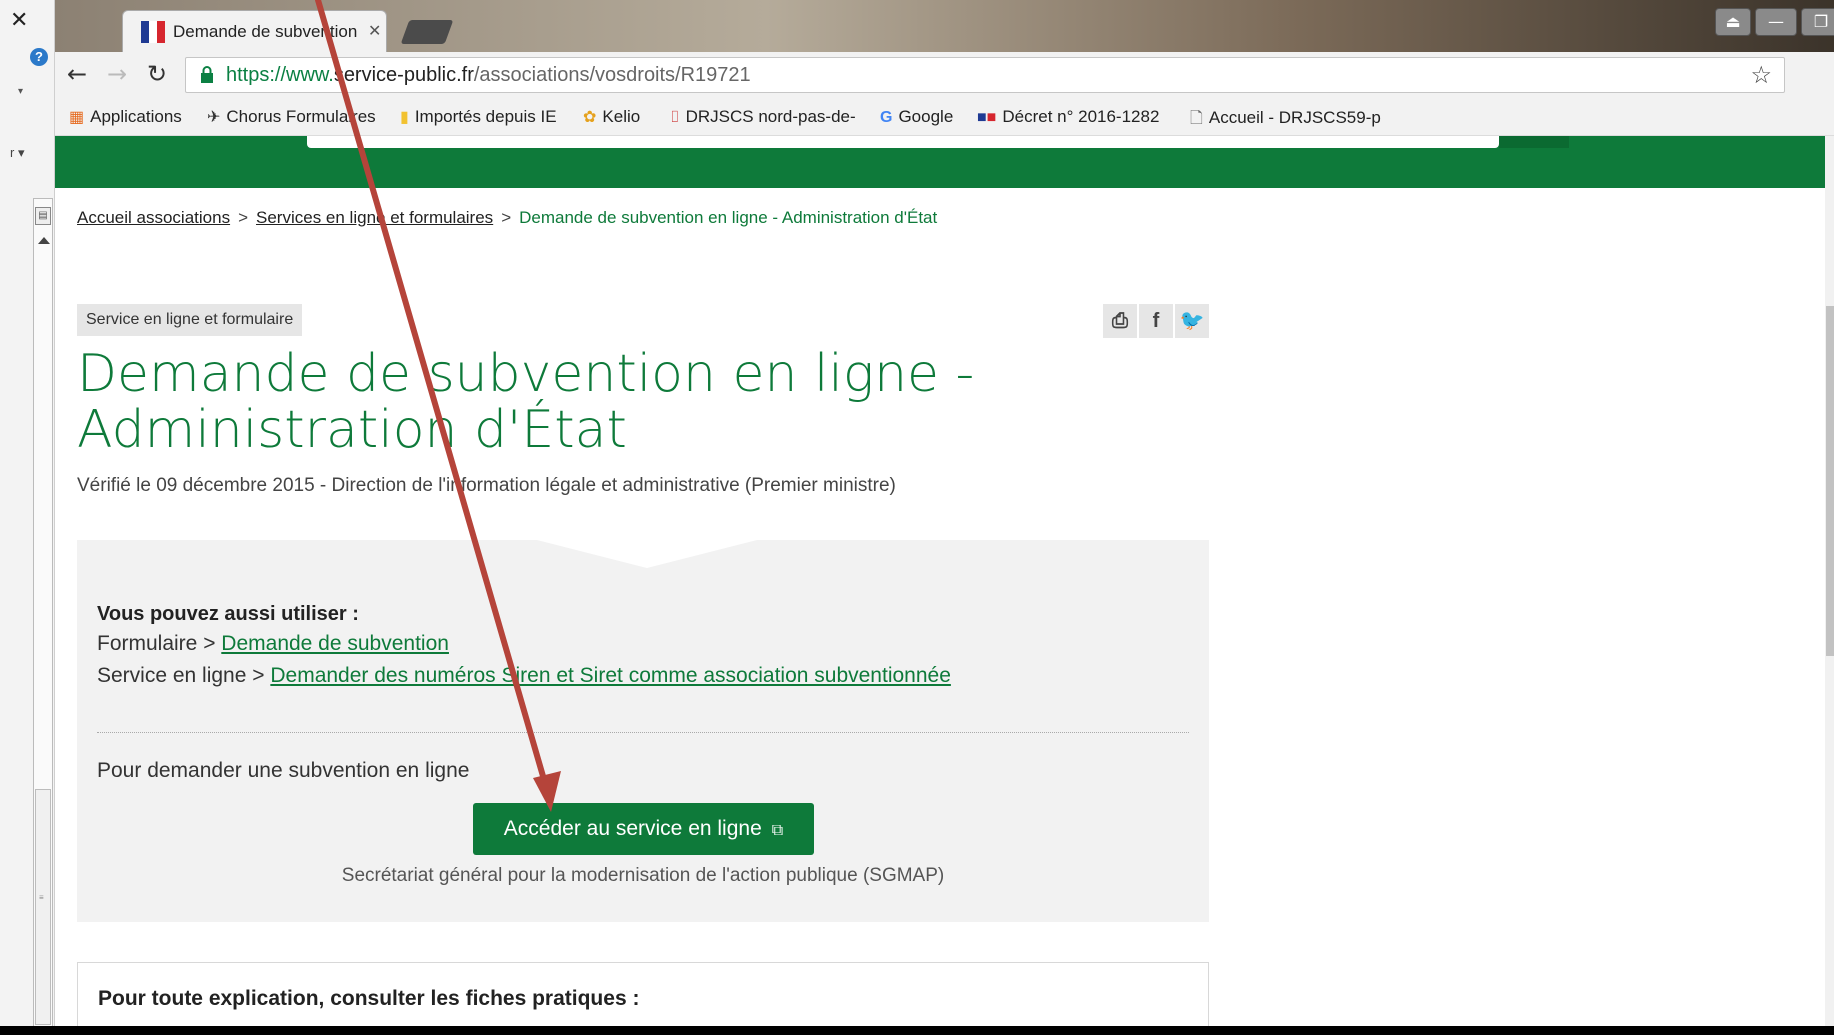  I want to click on title-bar: Demande de subvention ✕ ⏏ — ❐ ✕, so click(944, 26).